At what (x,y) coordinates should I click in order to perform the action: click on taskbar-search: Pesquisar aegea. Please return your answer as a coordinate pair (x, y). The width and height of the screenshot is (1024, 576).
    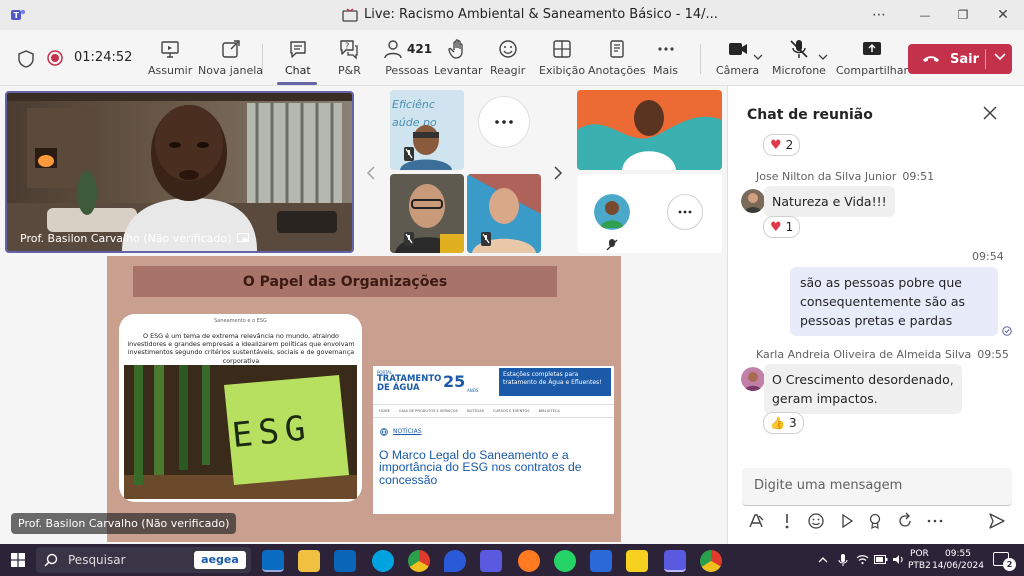
    Looking at the image, I should click on (143, 560).